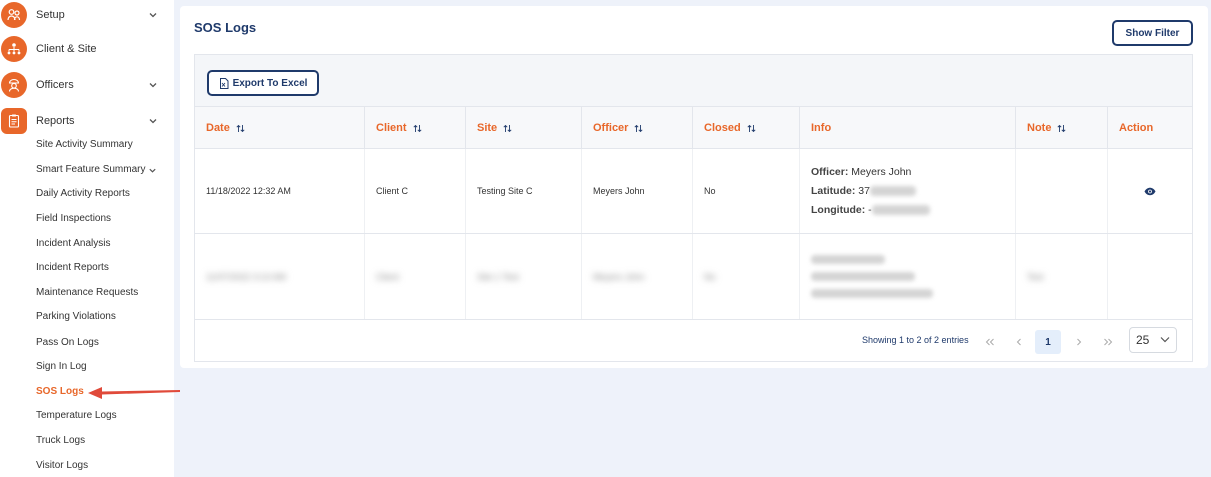 Image resolution: width=1211 pixels, height=477 pixels. What do you see at coordinates (1062, 276) in the screenshot?
I see `cell-note: Test` at bounding box center [1062, 276].